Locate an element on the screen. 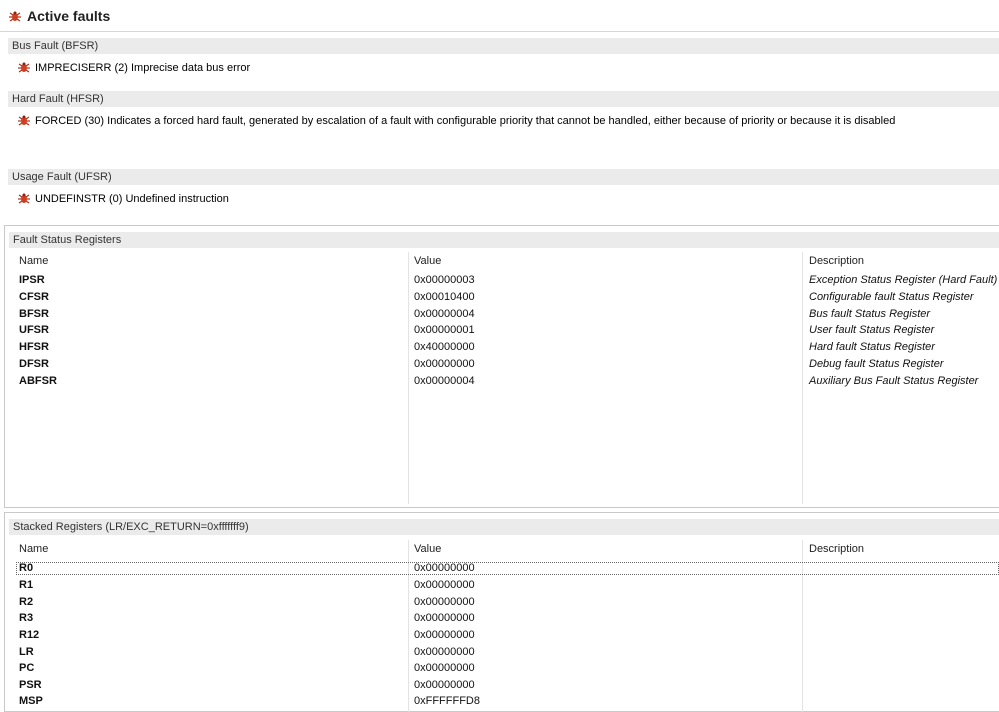 This screenshot has height=712, width=999. bus-fault-header: Bus Fault (BFSR) is located at coordinates (503, 46).